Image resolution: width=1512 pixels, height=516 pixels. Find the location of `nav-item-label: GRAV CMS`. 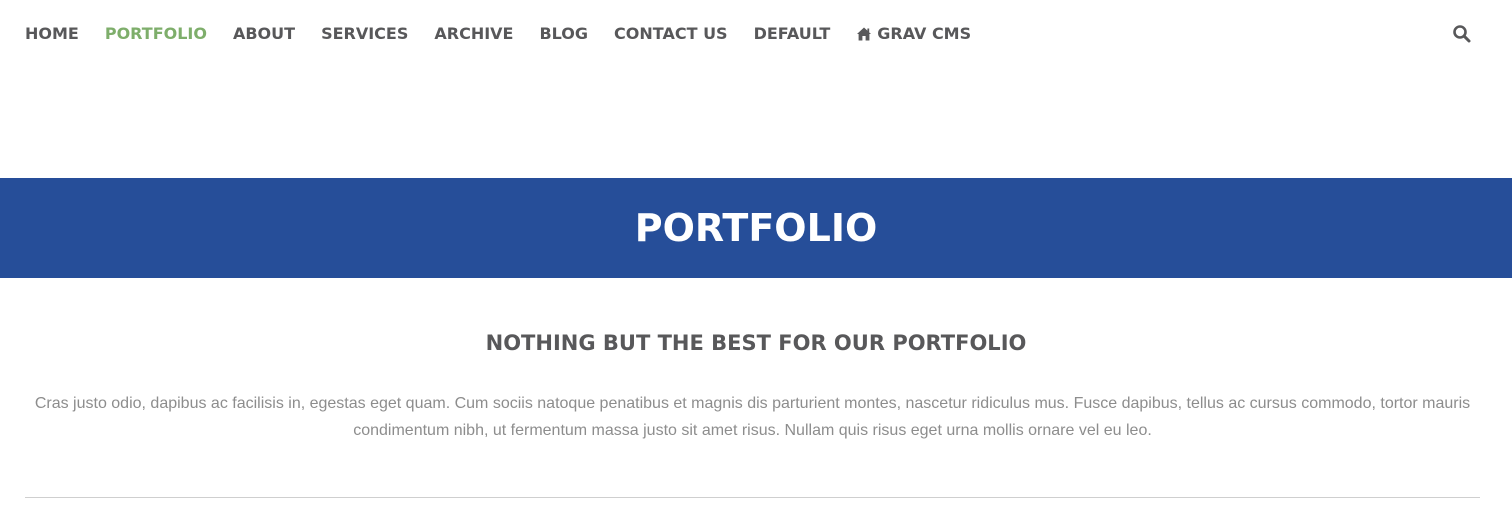

nav-item-label: GRAV CMS is located at coordinates (924, 33).